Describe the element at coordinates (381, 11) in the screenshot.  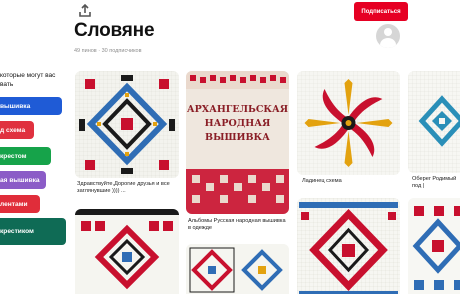
I see `follow-button: Подписаться` at that location.